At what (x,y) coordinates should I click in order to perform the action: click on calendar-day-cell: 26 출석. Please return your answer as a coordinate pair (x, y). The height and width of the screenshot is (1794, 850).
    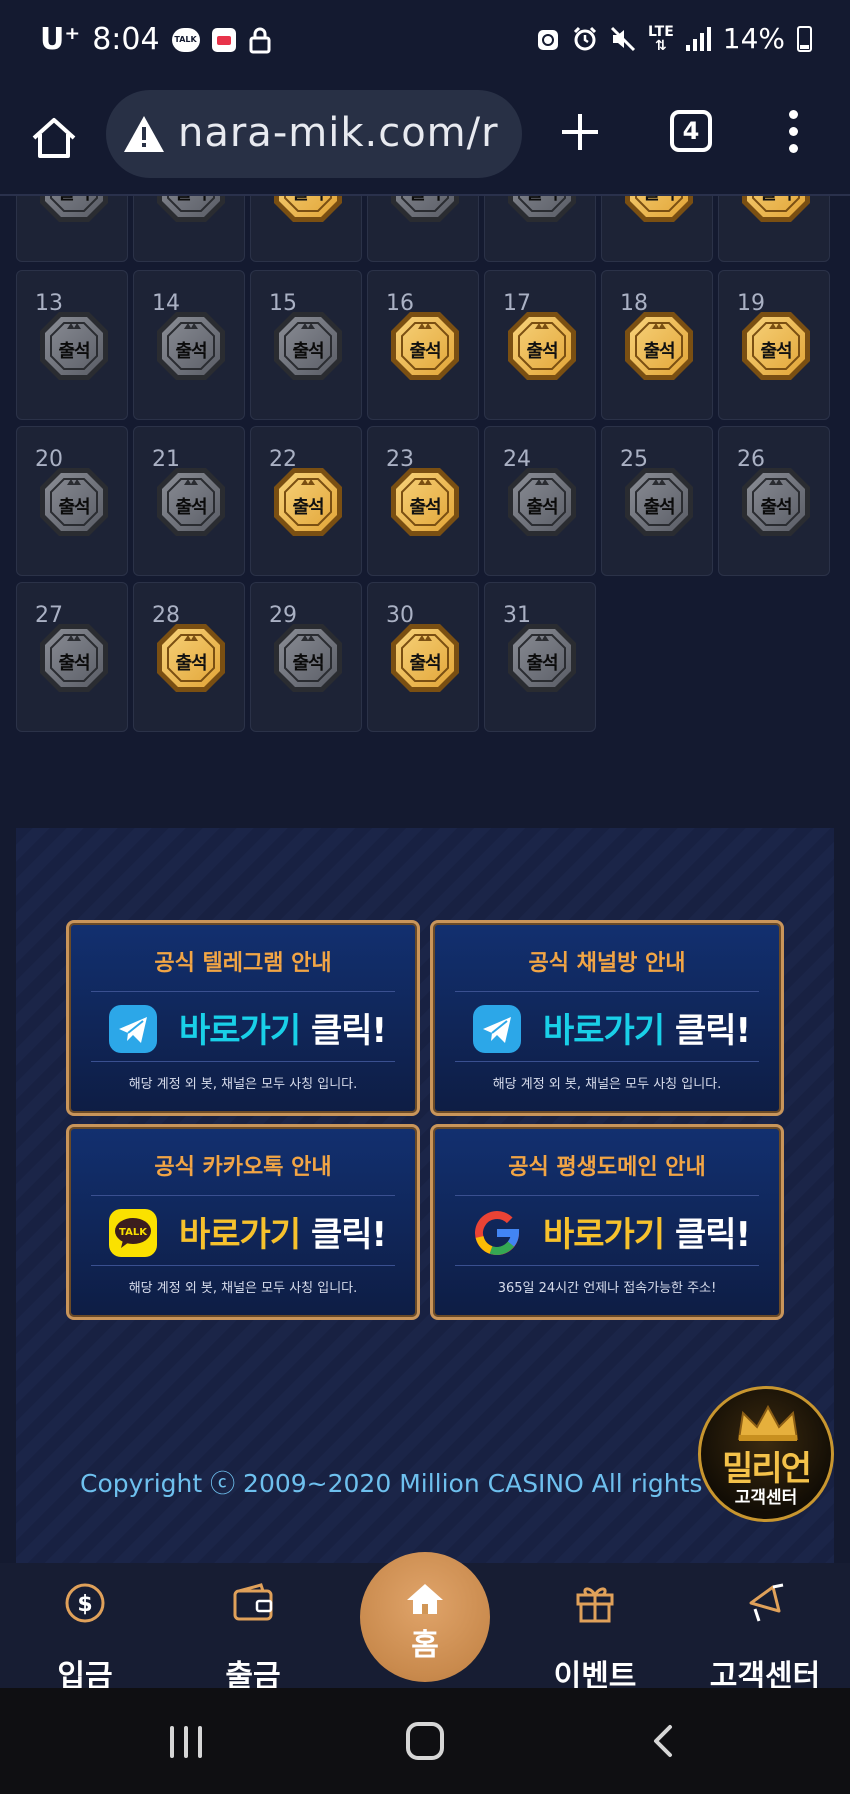
    Looking at the image, I should click on (774, 501).